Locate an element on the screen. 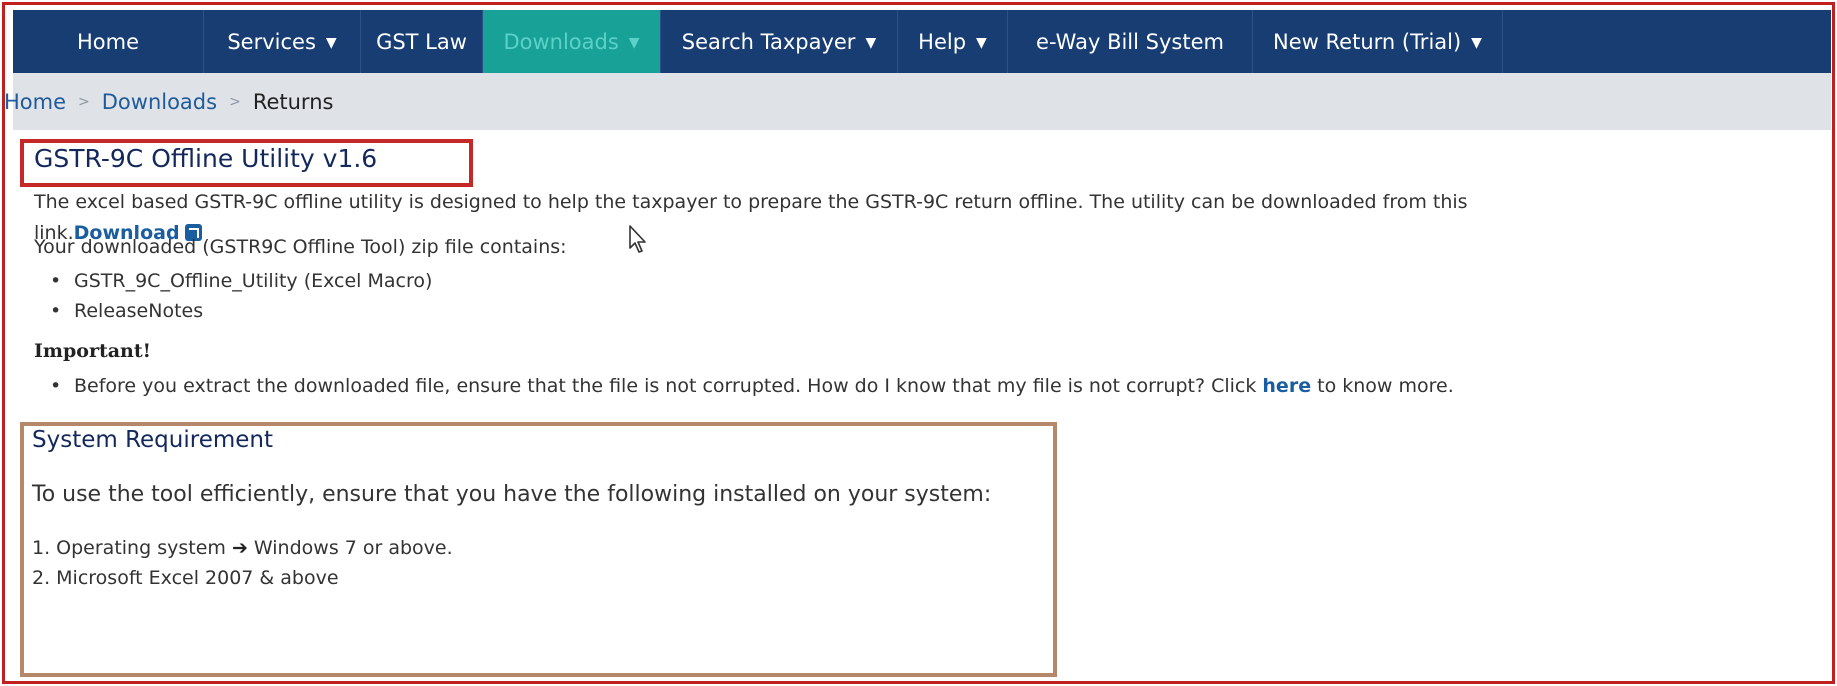 Image resolution: width=1837 pixels, height=686 pixels. nav-item-label: Help is located at coordinates (942, 41).